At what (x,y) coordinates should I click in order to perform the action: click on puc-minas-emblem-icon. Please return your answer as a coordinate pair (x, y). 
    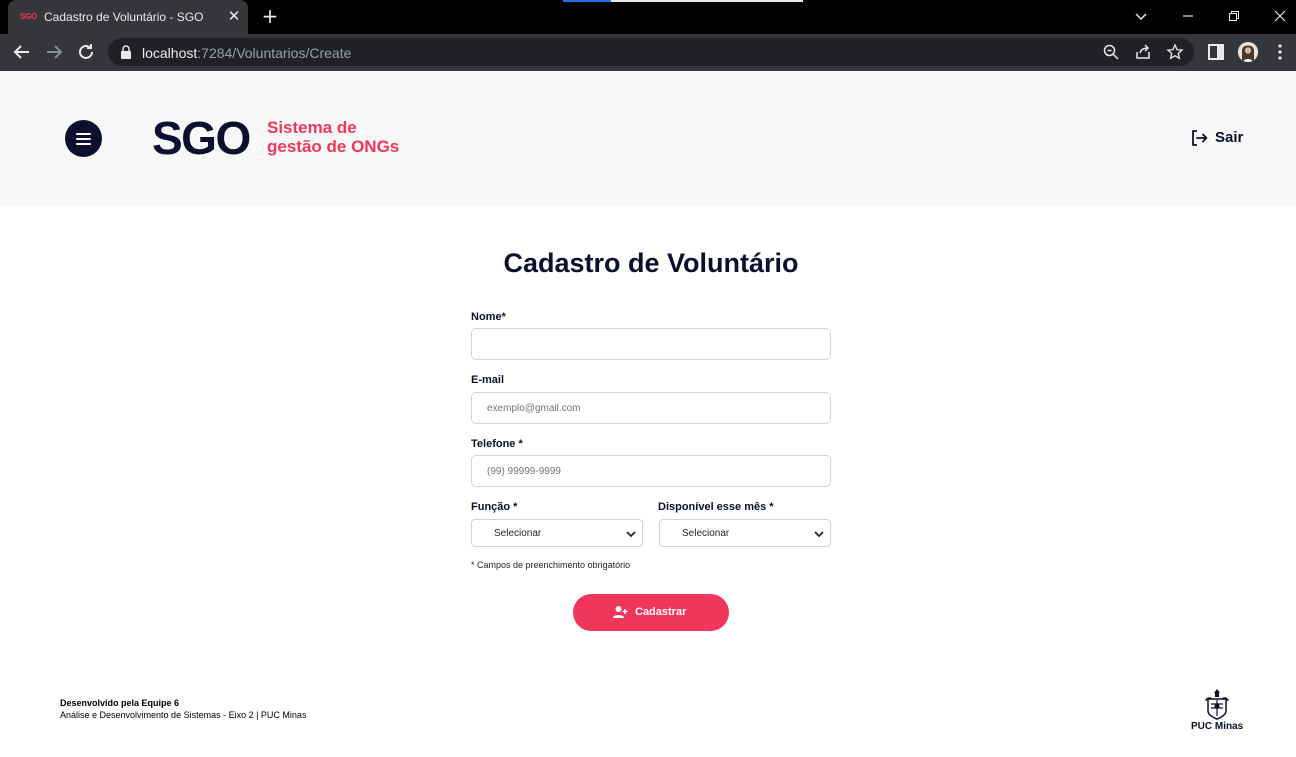
    Looking at the image, I should click on (1217, 704).